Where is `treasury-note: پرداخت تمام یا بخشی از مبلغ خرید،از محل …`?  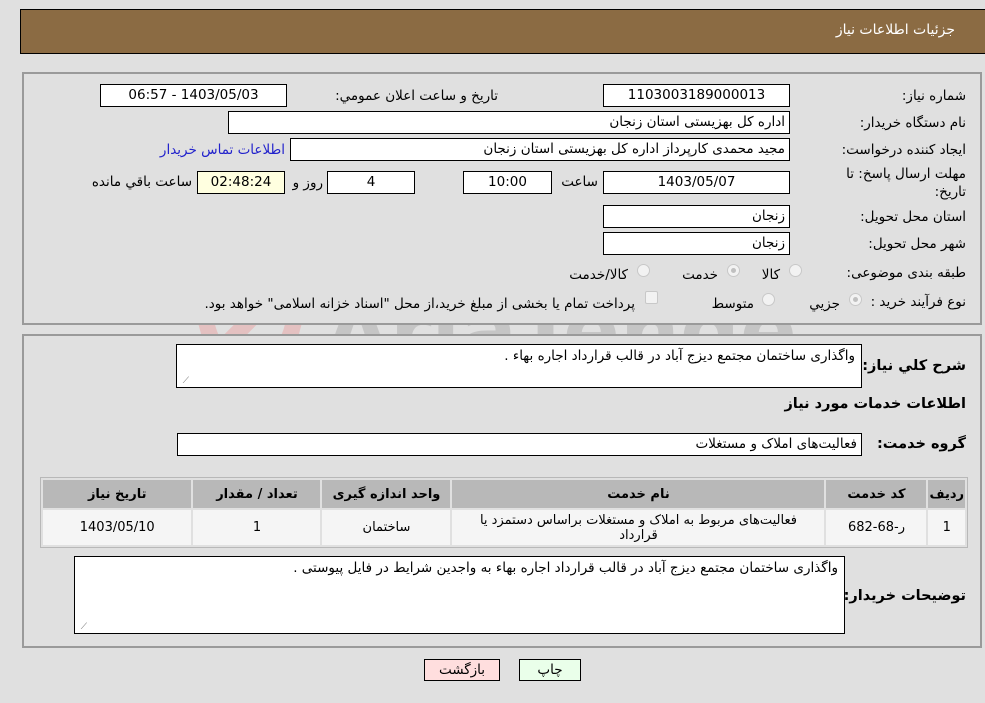 treasury-note: پرداخت تمام یا بخشی از مبلغ خرید،از محل … is located at coordinates (419, 304).